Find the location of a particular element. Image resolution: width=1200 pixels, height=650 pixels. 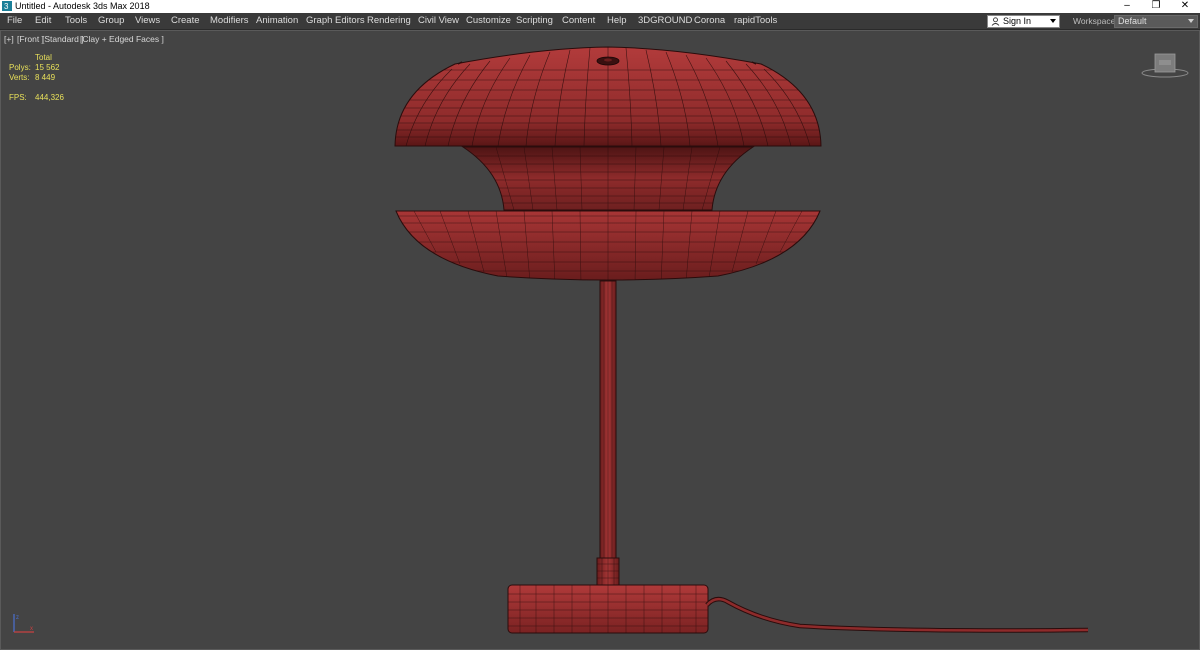

lamp-base is located at coordinates (608, 609).